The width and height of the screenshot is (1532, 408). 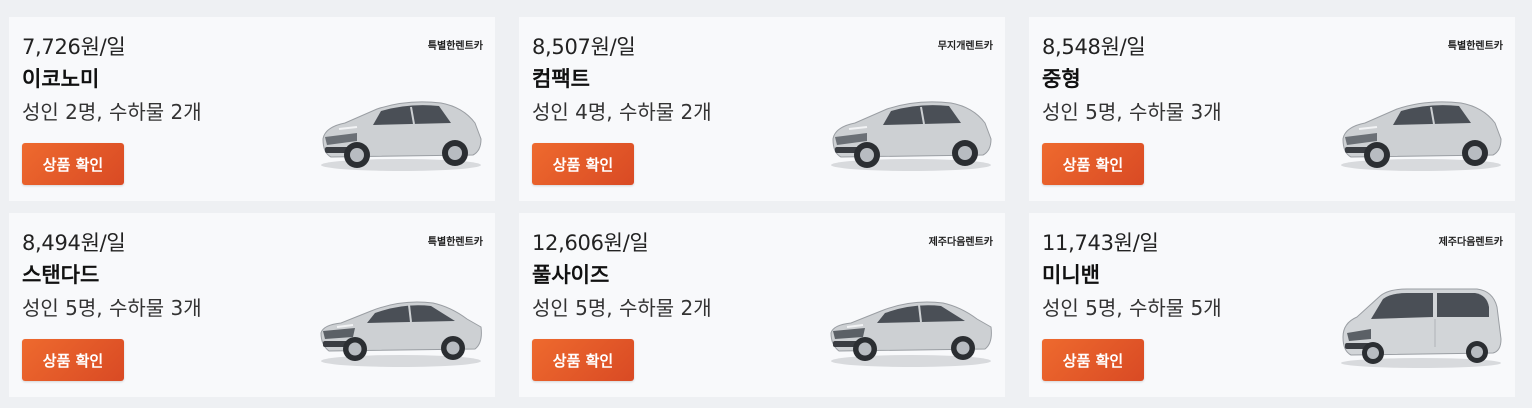 I want to click on car-class-name: 중형, so click(x=1061, y=79).